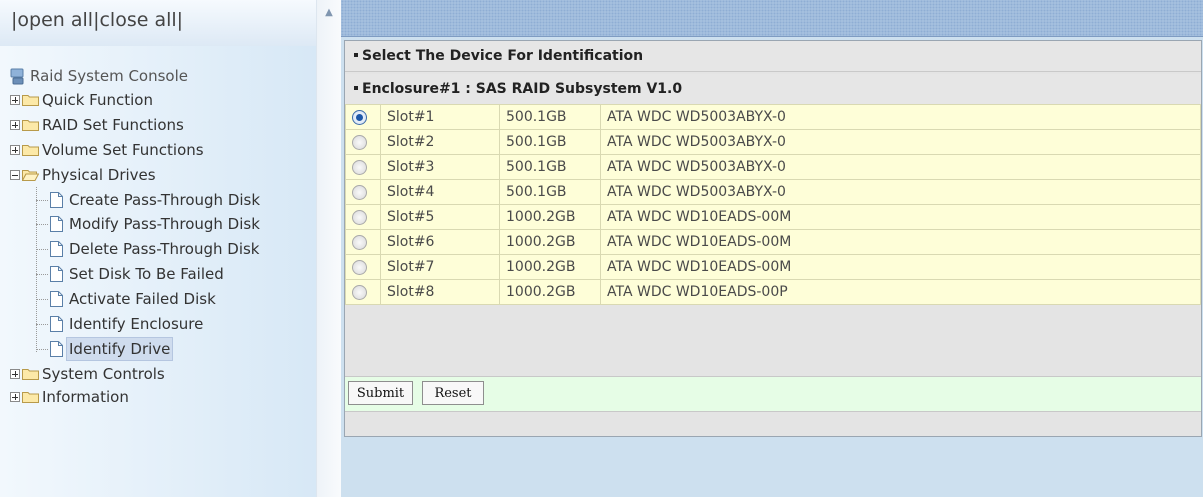 This screenshot has width=1203, height=497. Describe the element at coordinates (165, 200) in the screenshot. I see `tree-item-label: Create Pass-Through Disk` at that location.